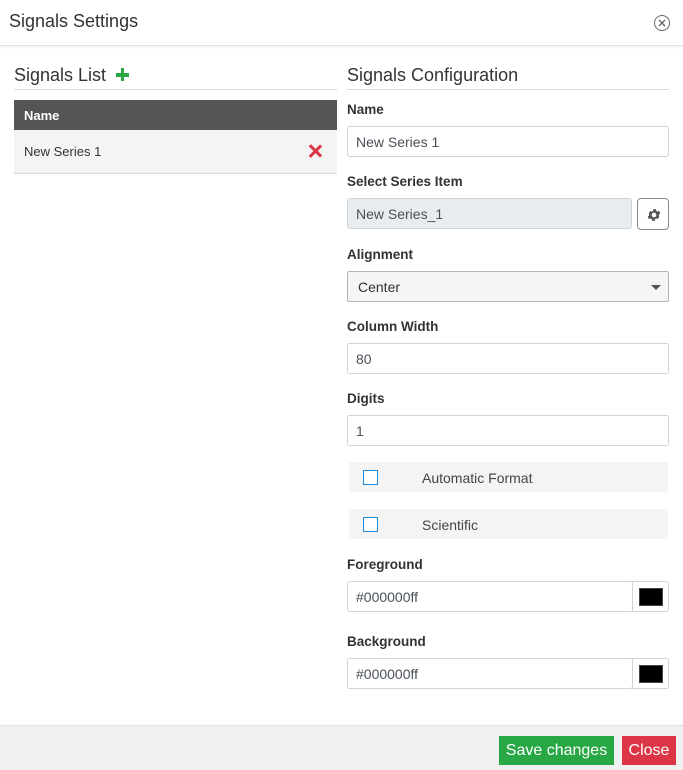 Image resolution: width=683 pixels, height=770 pixels. I want to click on signals-configuration-title: Signals Configuration, so click(433, 75).